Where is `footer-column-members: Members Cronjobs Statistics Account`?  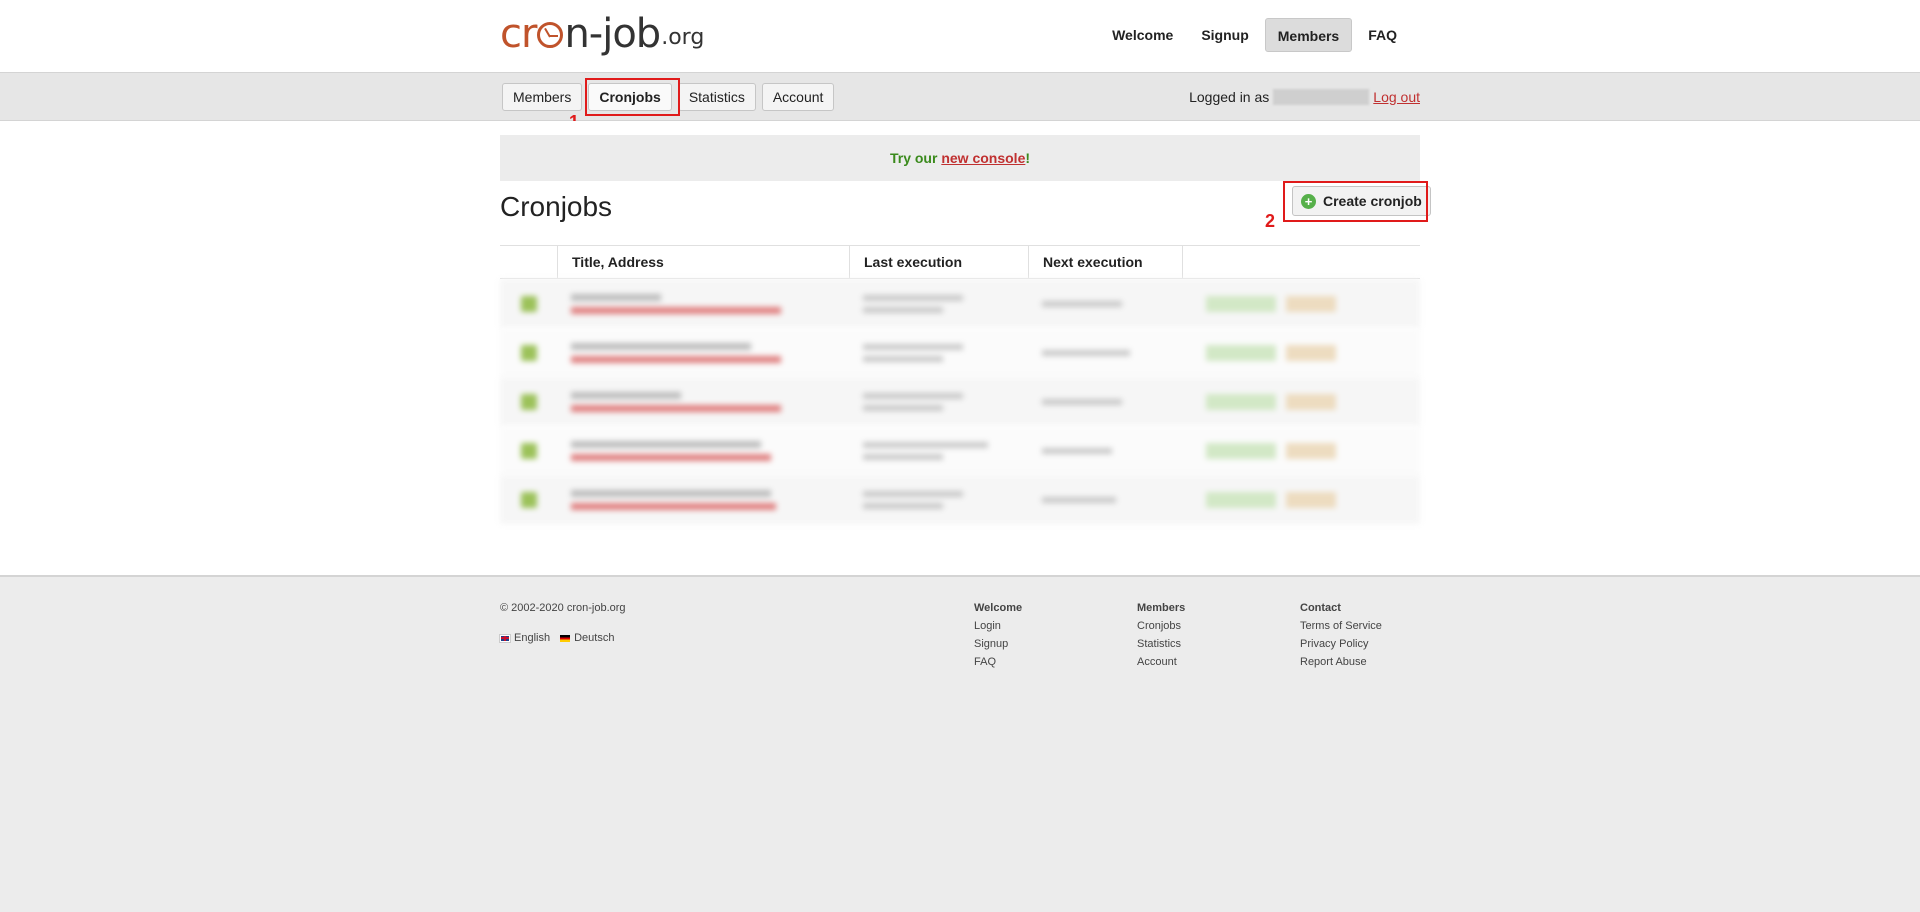
footer-column-members: Members Cronjobs Statistics Account is located at coordinates (1161, 638).